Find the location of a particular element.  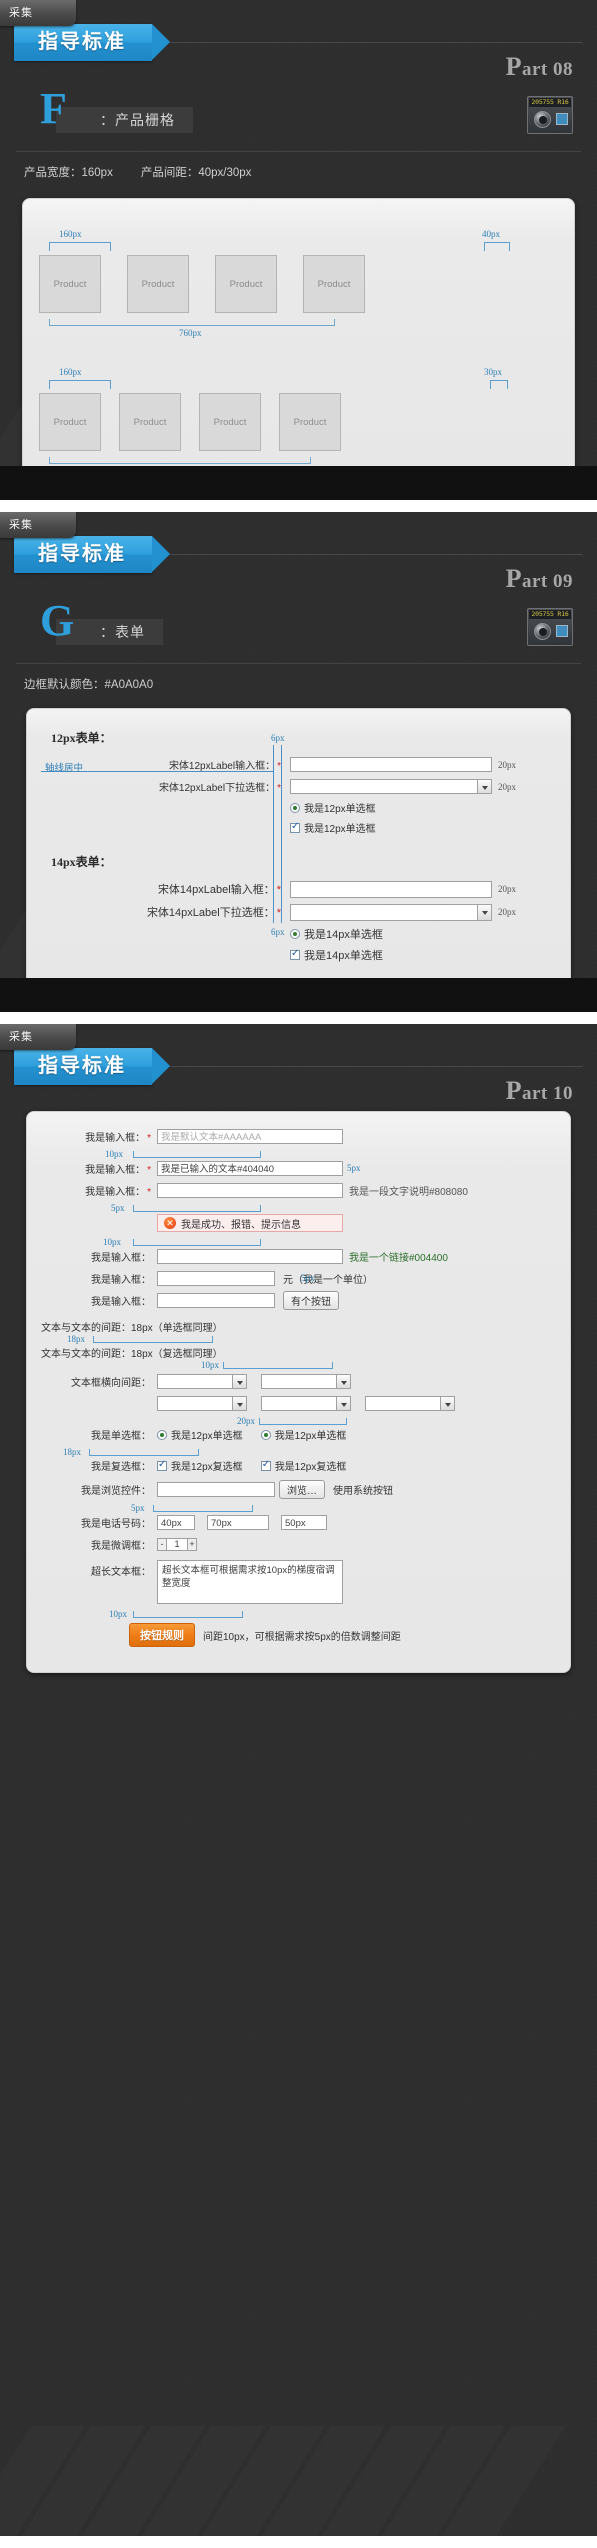

stepper-plus-button: + is located at coordinates (192, 1544).